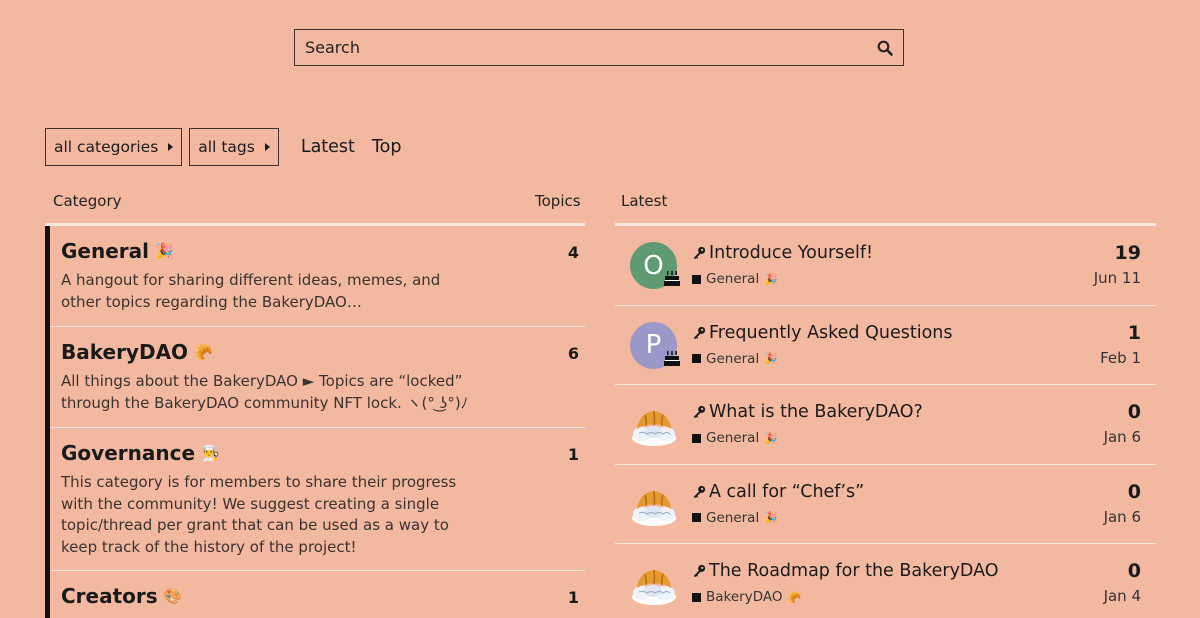  What do you see at coordinates (332, 47) in the screenshot?
I see `search-placeholder: Search` at bounding box center [332, 47].